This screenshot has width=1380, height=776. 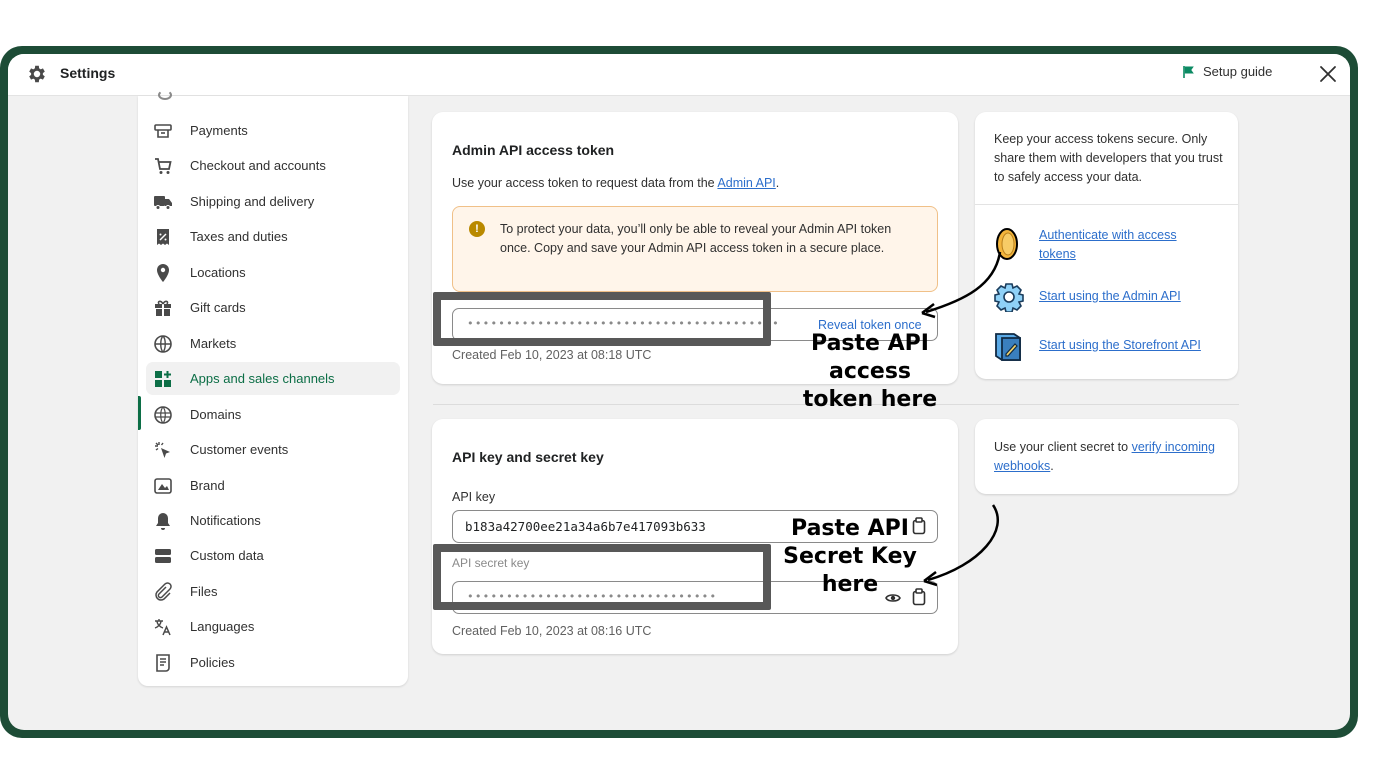 I want to click on storefront-book-icon, so click(x=1008, y=347).